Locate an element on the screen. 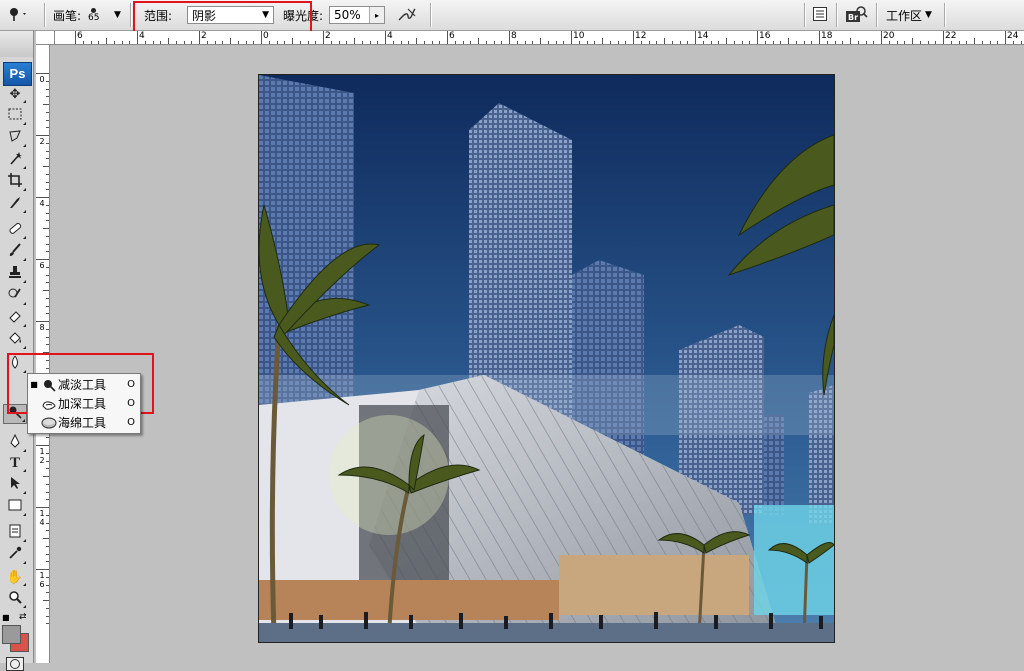 Image resolution: width=1024 pixels, height=671 pixels. dodge-tool is located at coordinates (15, 414).